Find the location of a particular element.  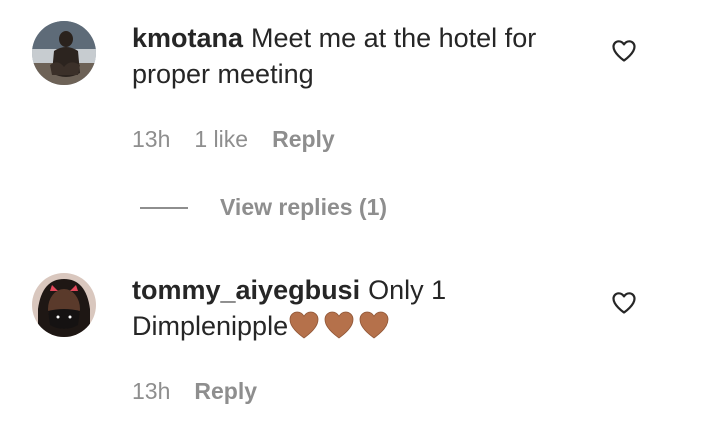

avatar-tommy-aiyegbusi is located at coordinates (64, 305).